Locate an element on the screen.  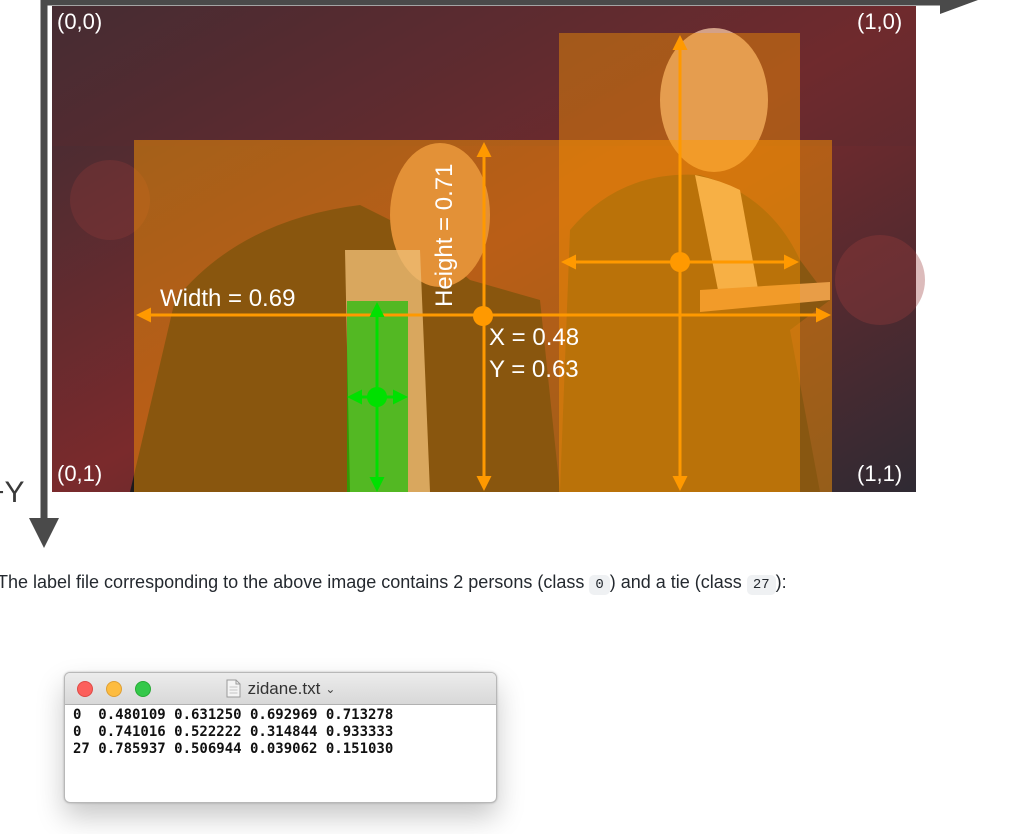
file-line: 0 0.480109 0.631250 0.692969 0.713278 is located at coordinates (233, 715).